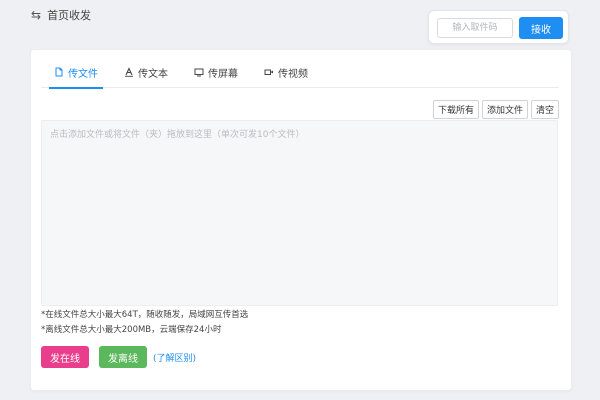  Describe the element at coordinates (223, 74) in the screenshot. I see `tab-label: 传屏幕` at that location.